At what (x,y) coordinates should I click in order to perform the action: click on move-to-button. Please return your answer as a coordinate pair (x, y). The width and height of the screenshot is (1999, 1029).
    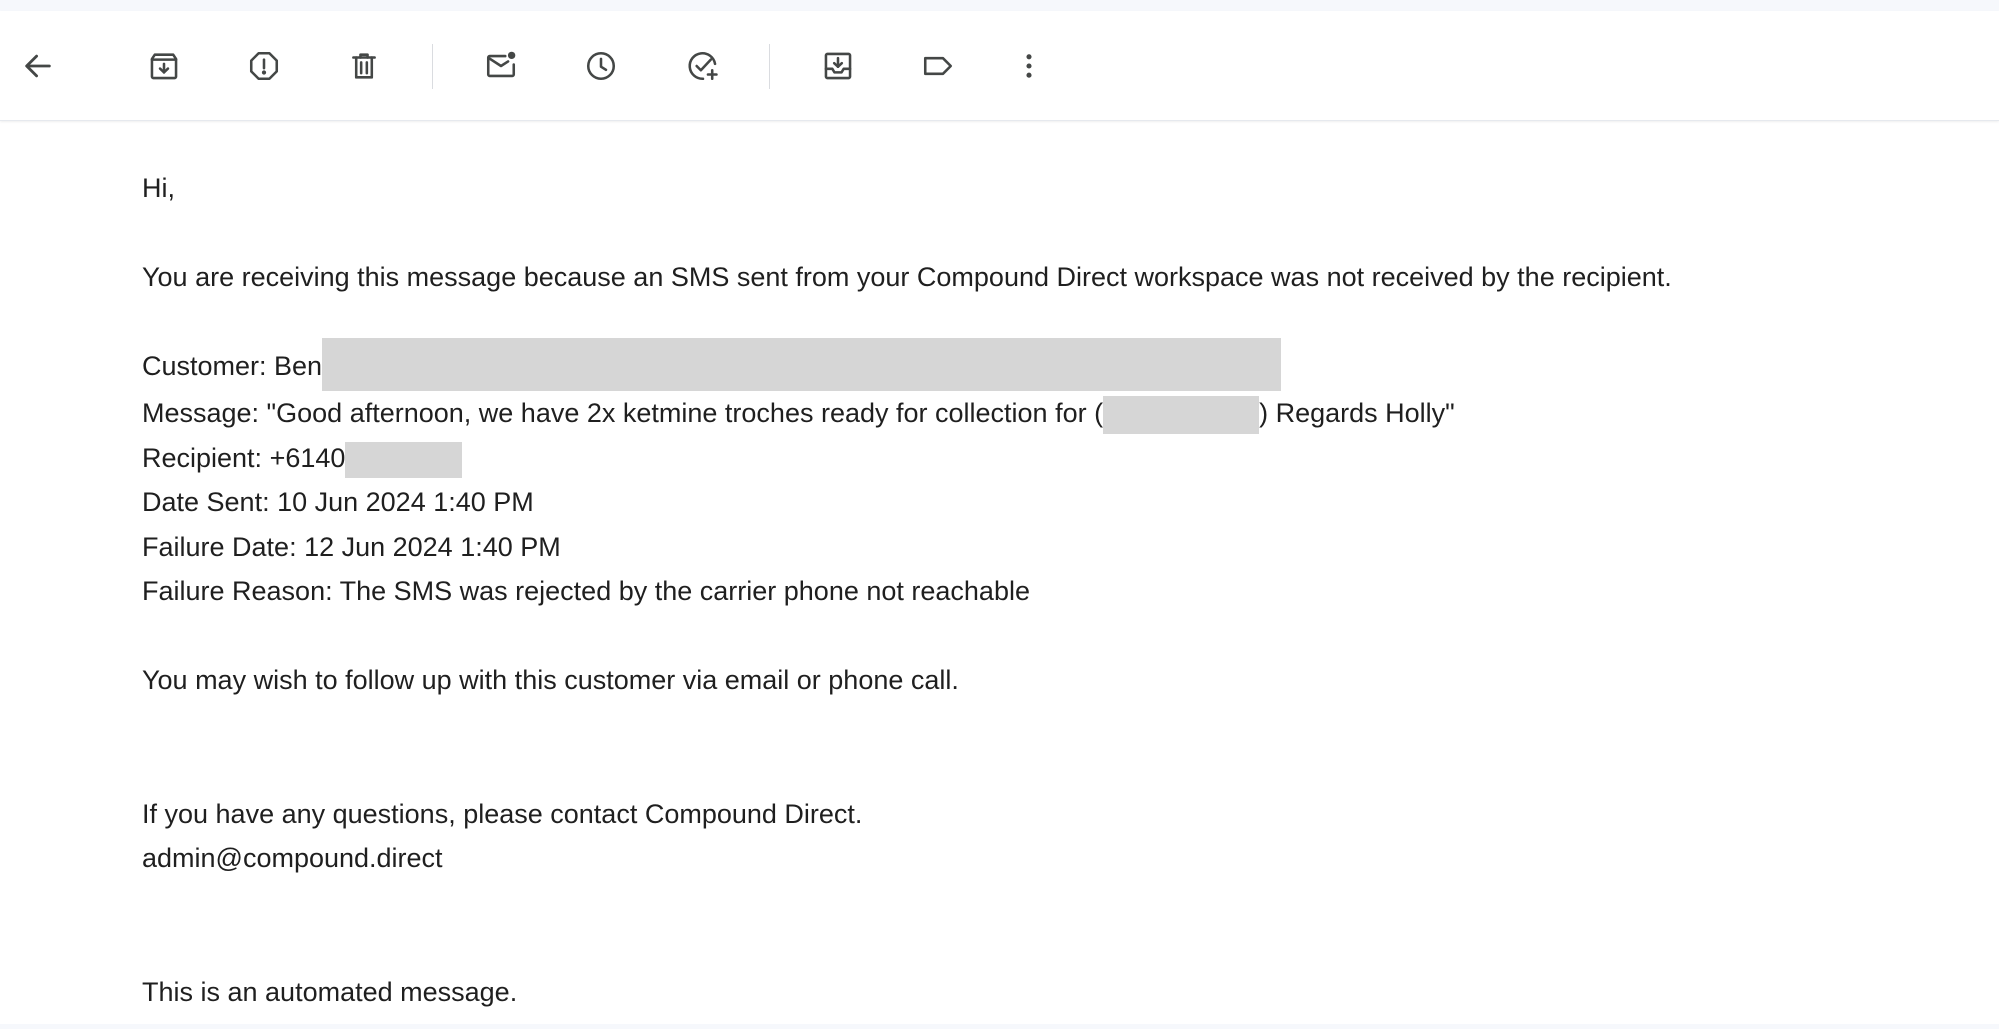
    Looking at the image, I should click on (838, 66).